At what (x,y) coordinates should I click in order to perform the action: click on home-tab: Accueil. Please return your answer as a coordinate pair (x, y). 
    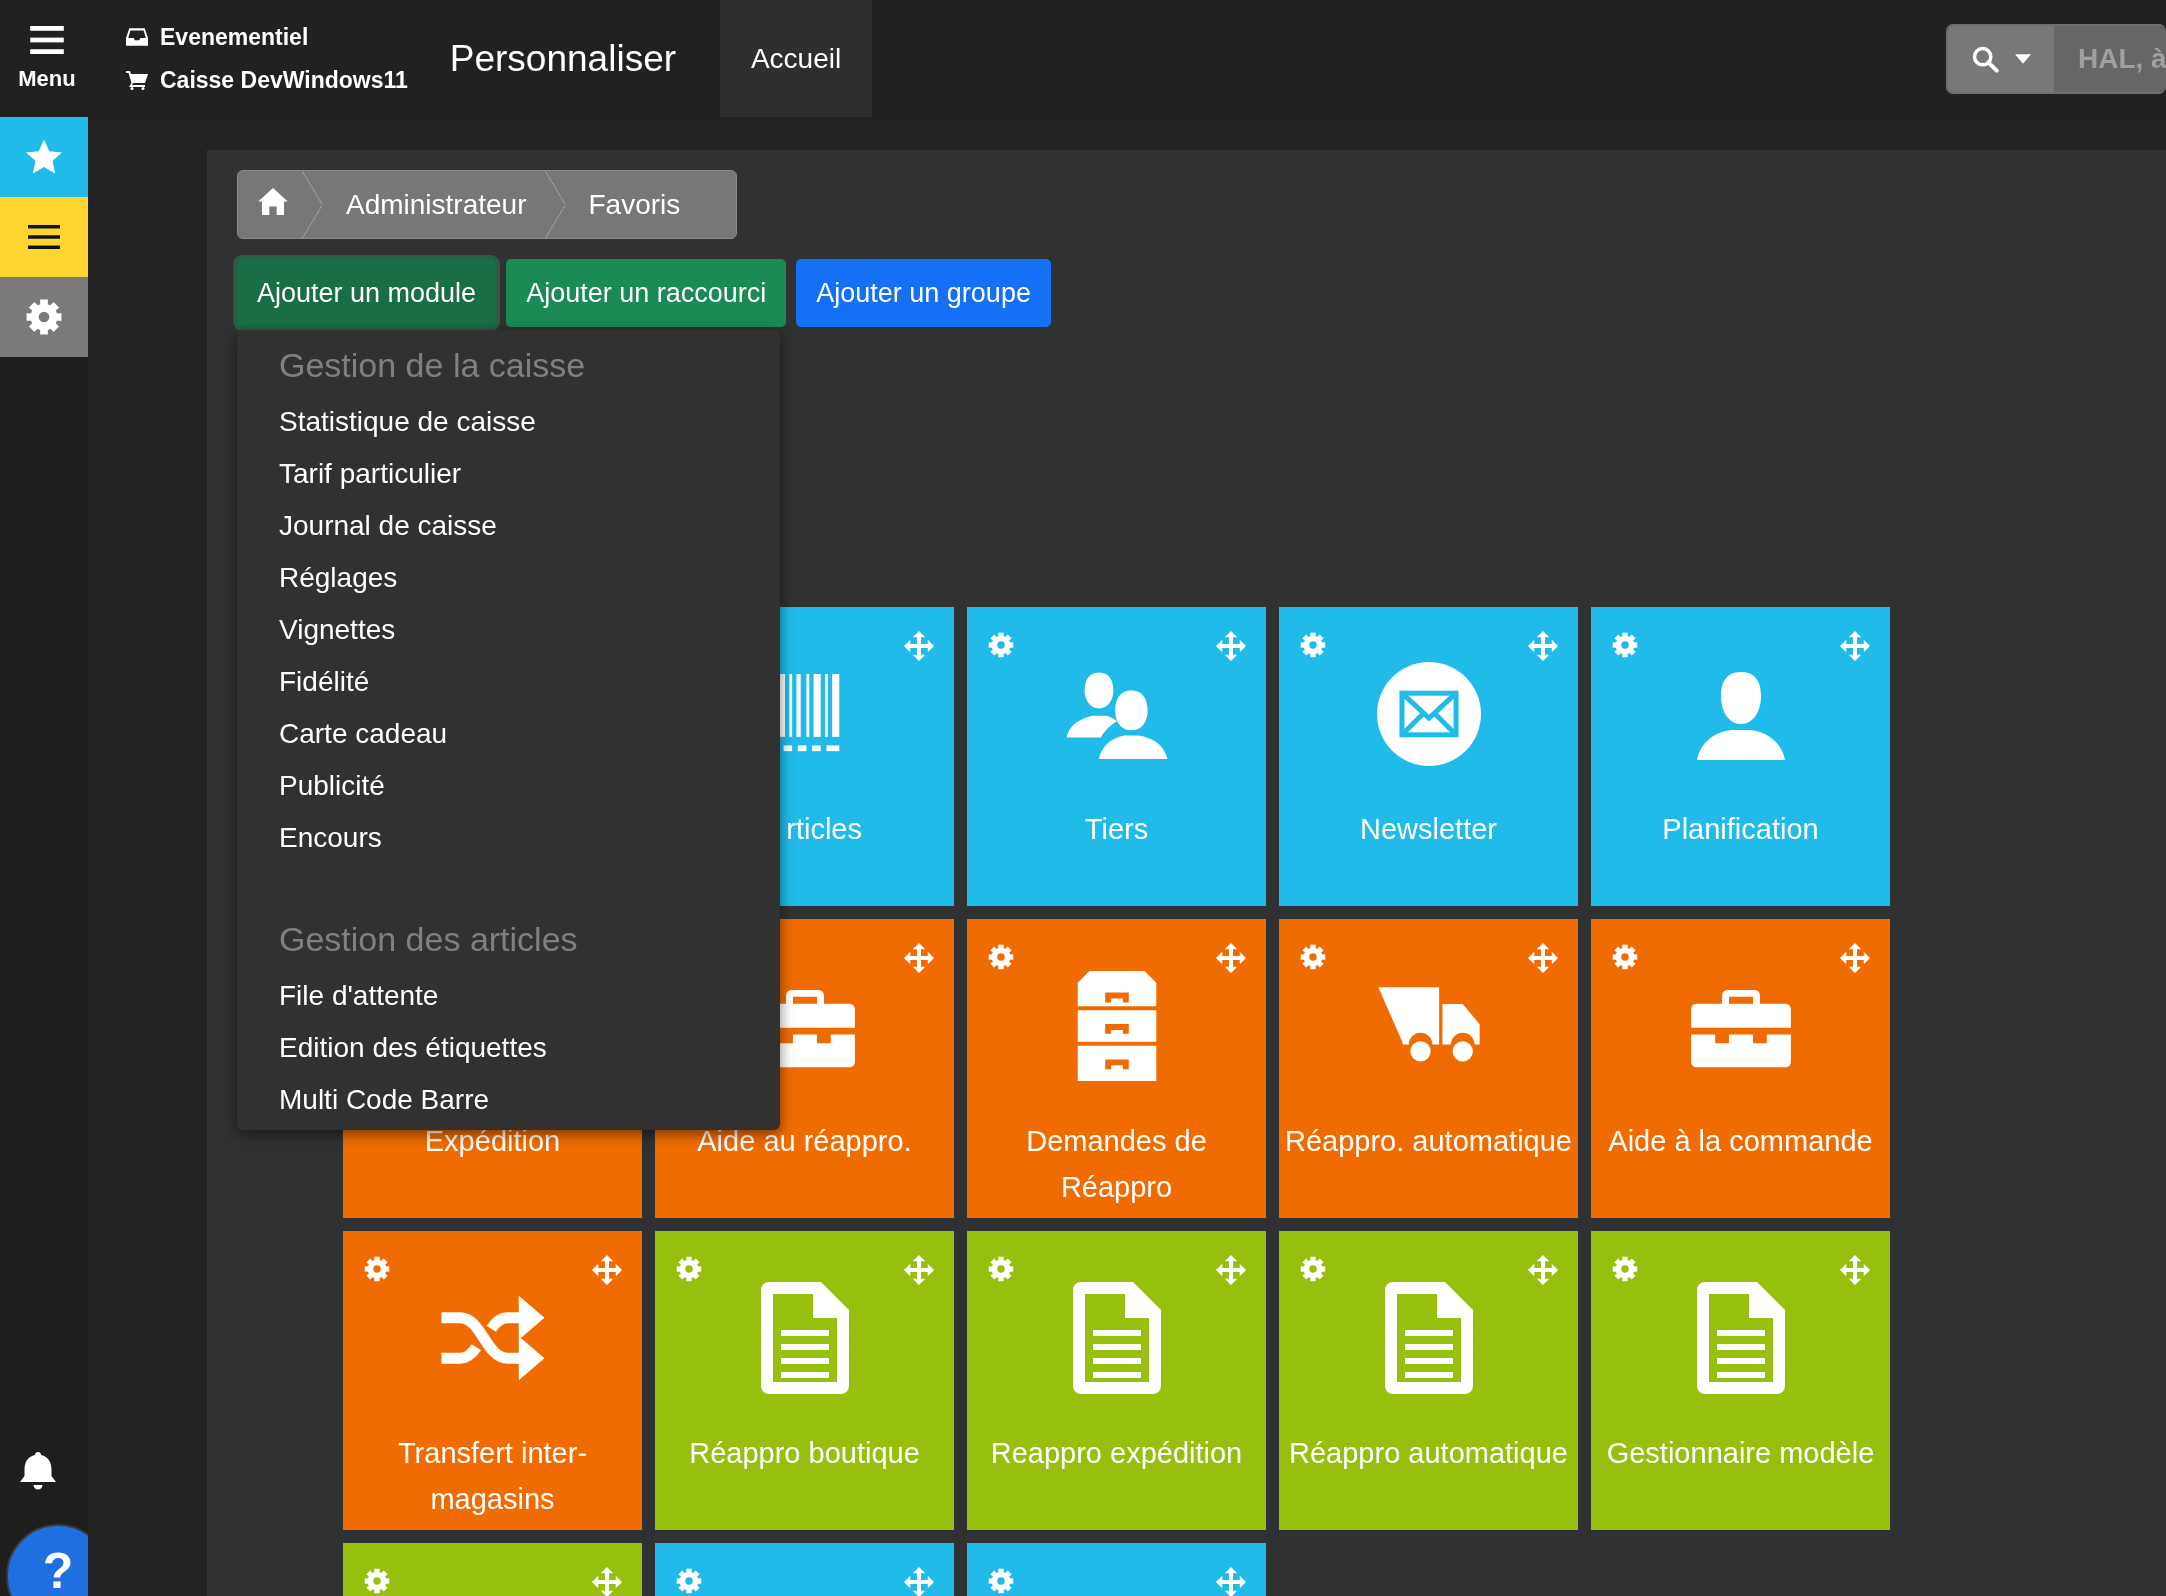
    Looking at the image, I should click on (796, 58).